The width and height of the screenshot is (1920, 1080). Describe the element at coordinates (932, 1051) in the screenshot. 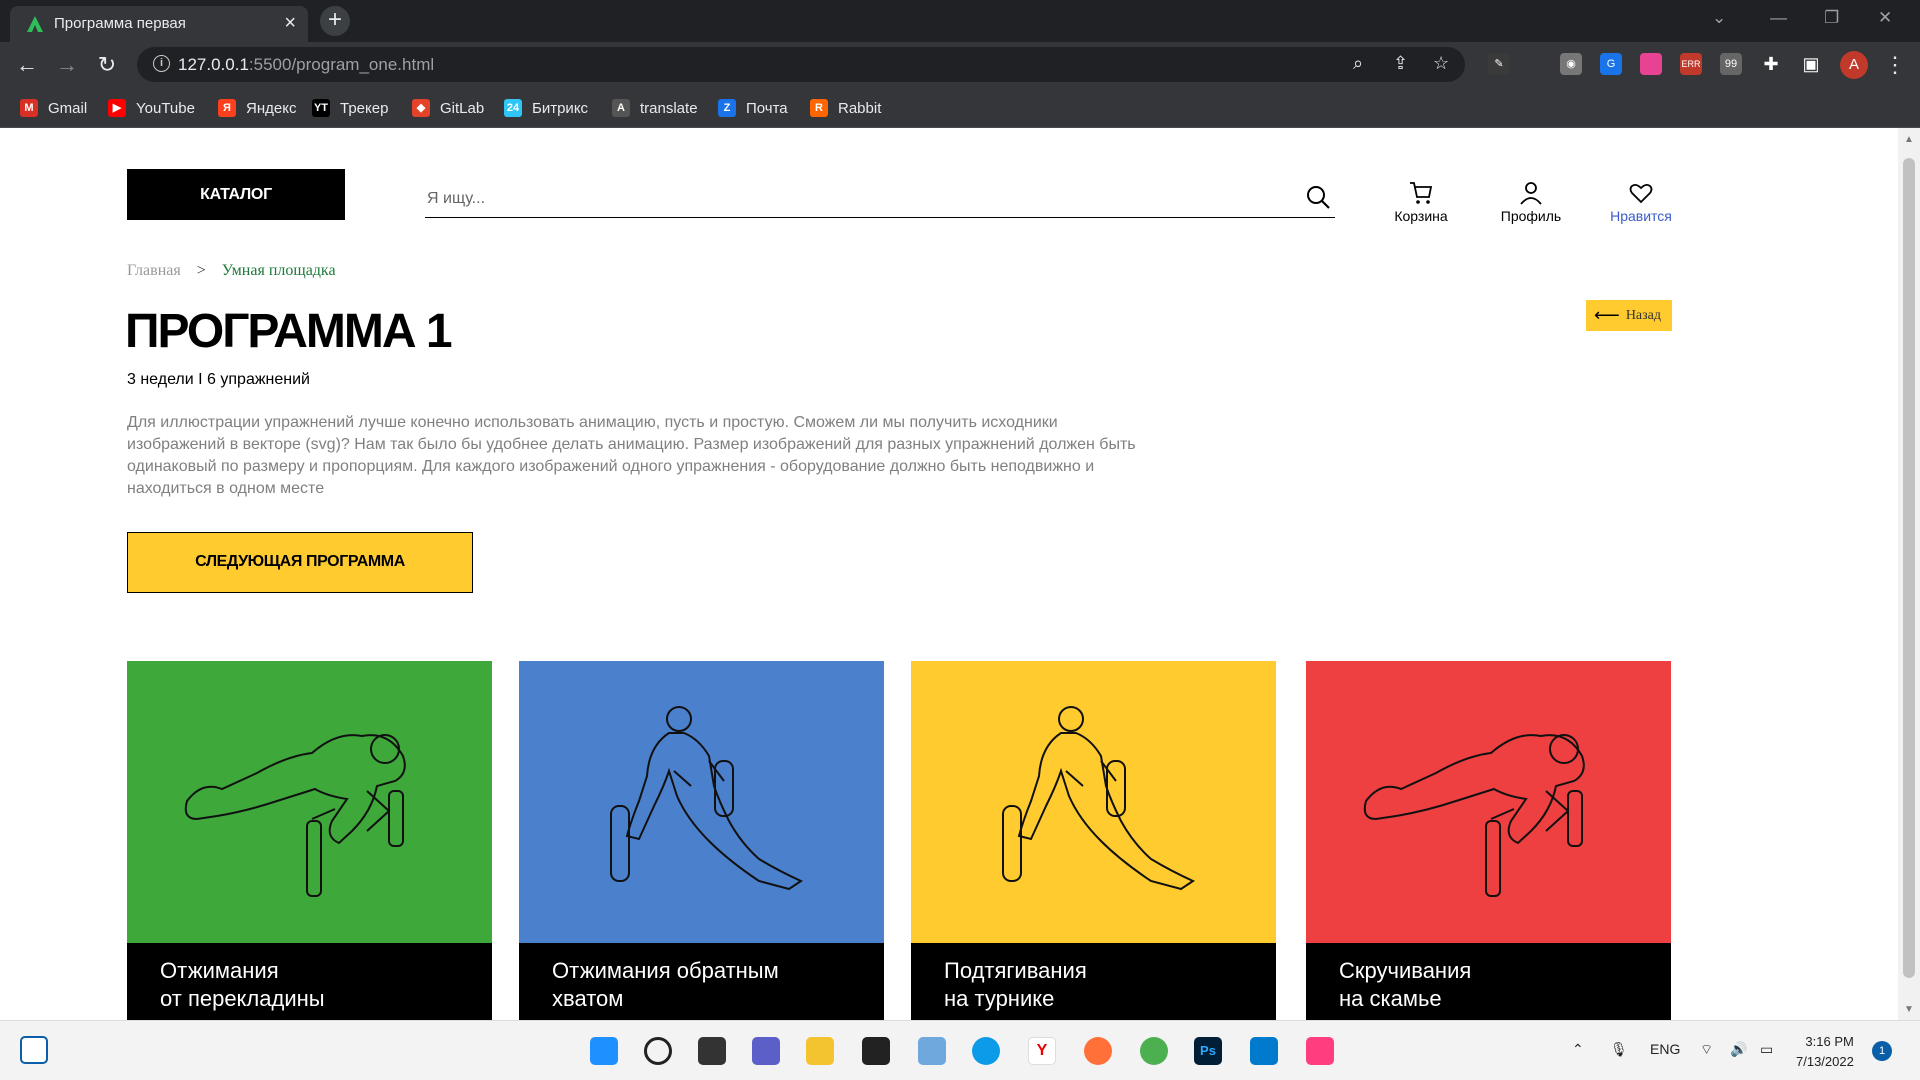

I see `snipping-tool-icon` at that location.